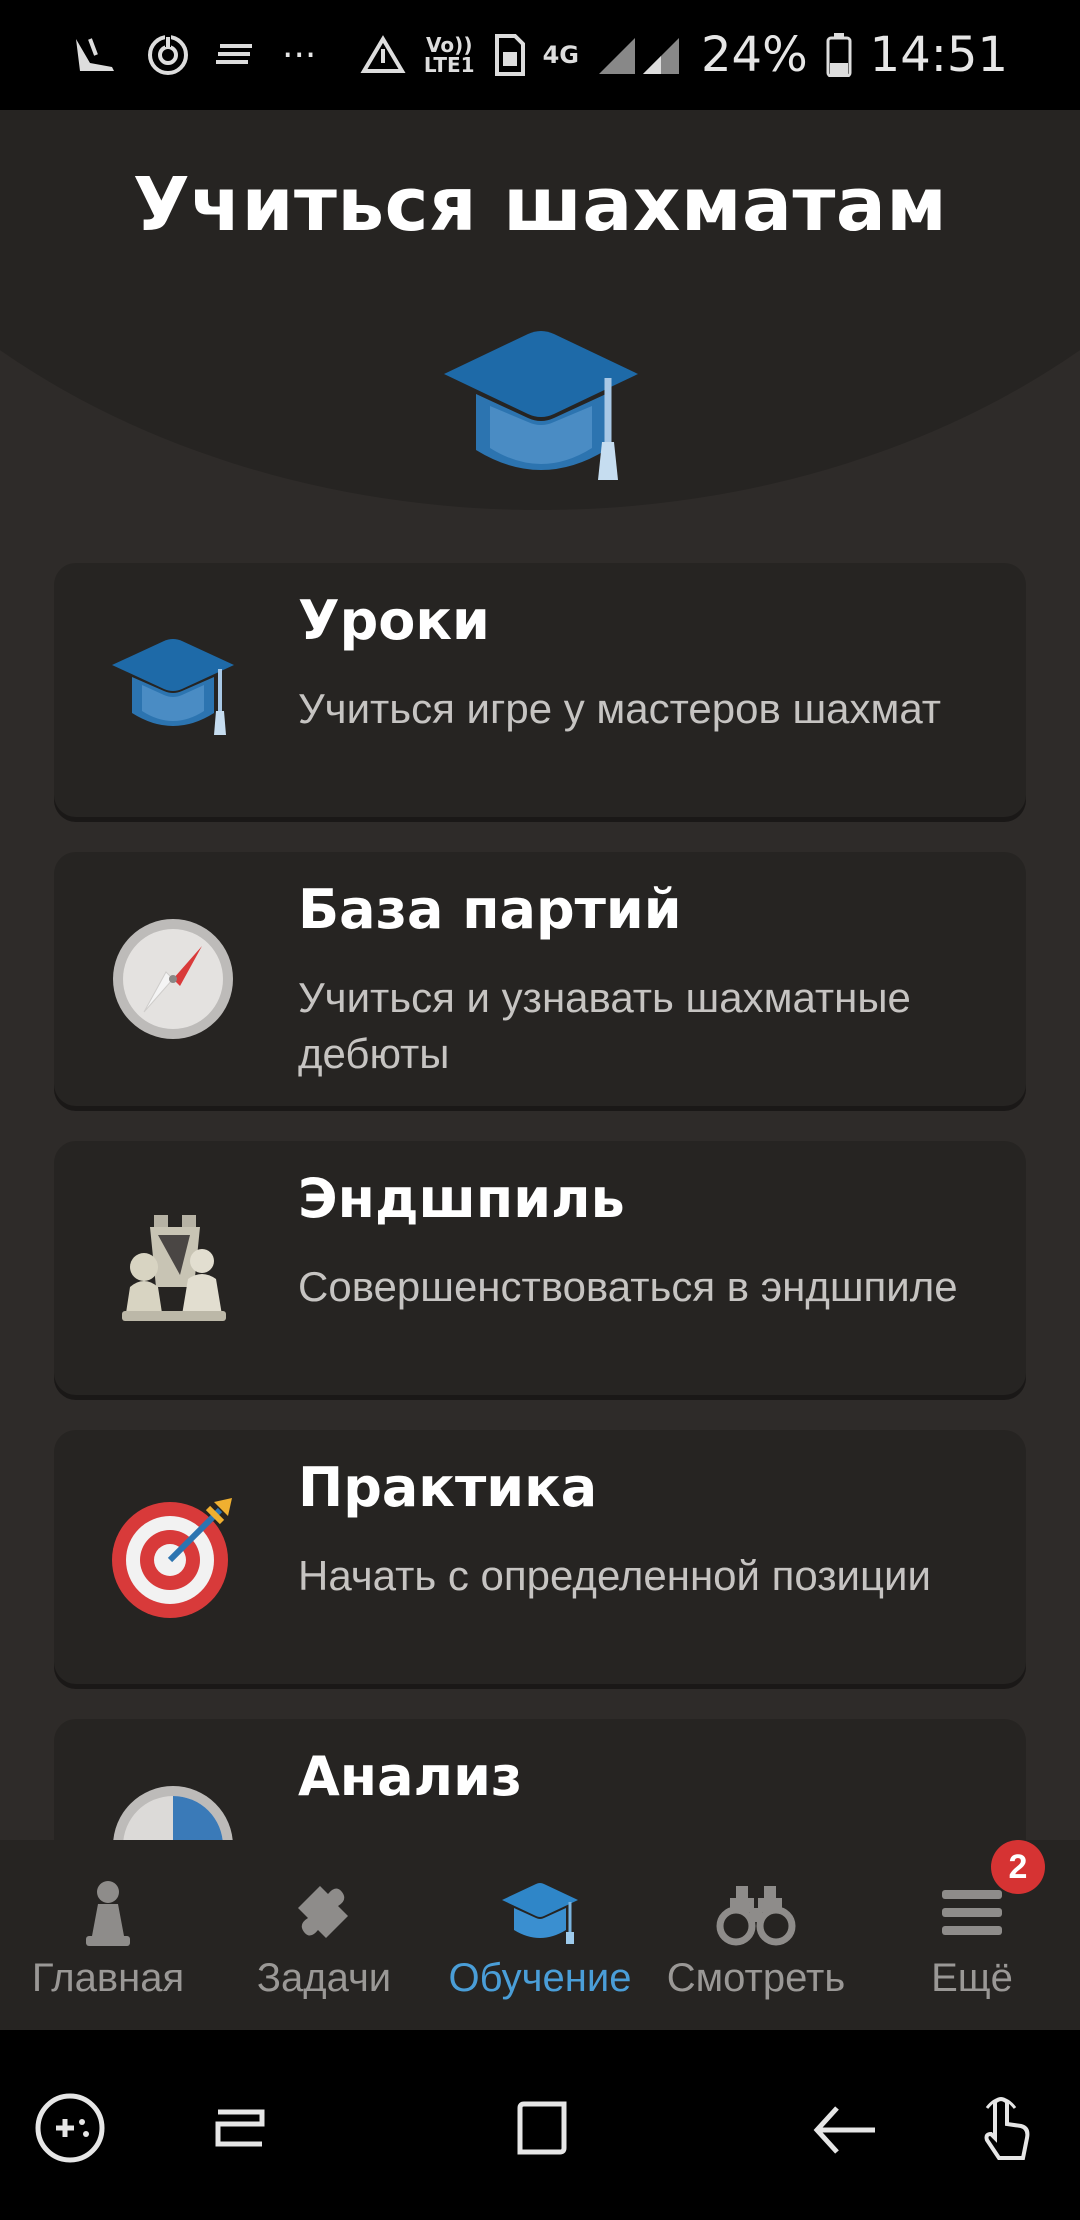 This screenshot has height=2220, width=1080. I want to click on puzzle-icon, so click(323, 1912).